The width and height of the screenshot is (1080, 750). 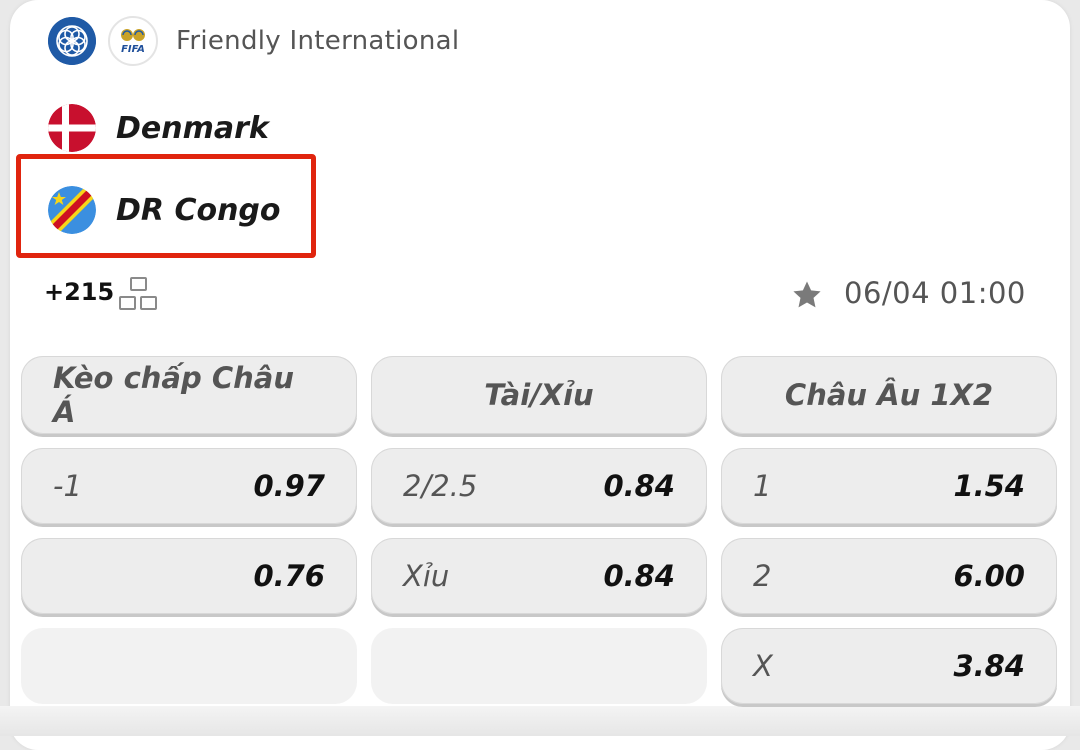 What do you see at coordinates (539, 576) in the screenshot?
I see `odds-cell-under: Xỉu 0.84` at bounding box center [539, 576].